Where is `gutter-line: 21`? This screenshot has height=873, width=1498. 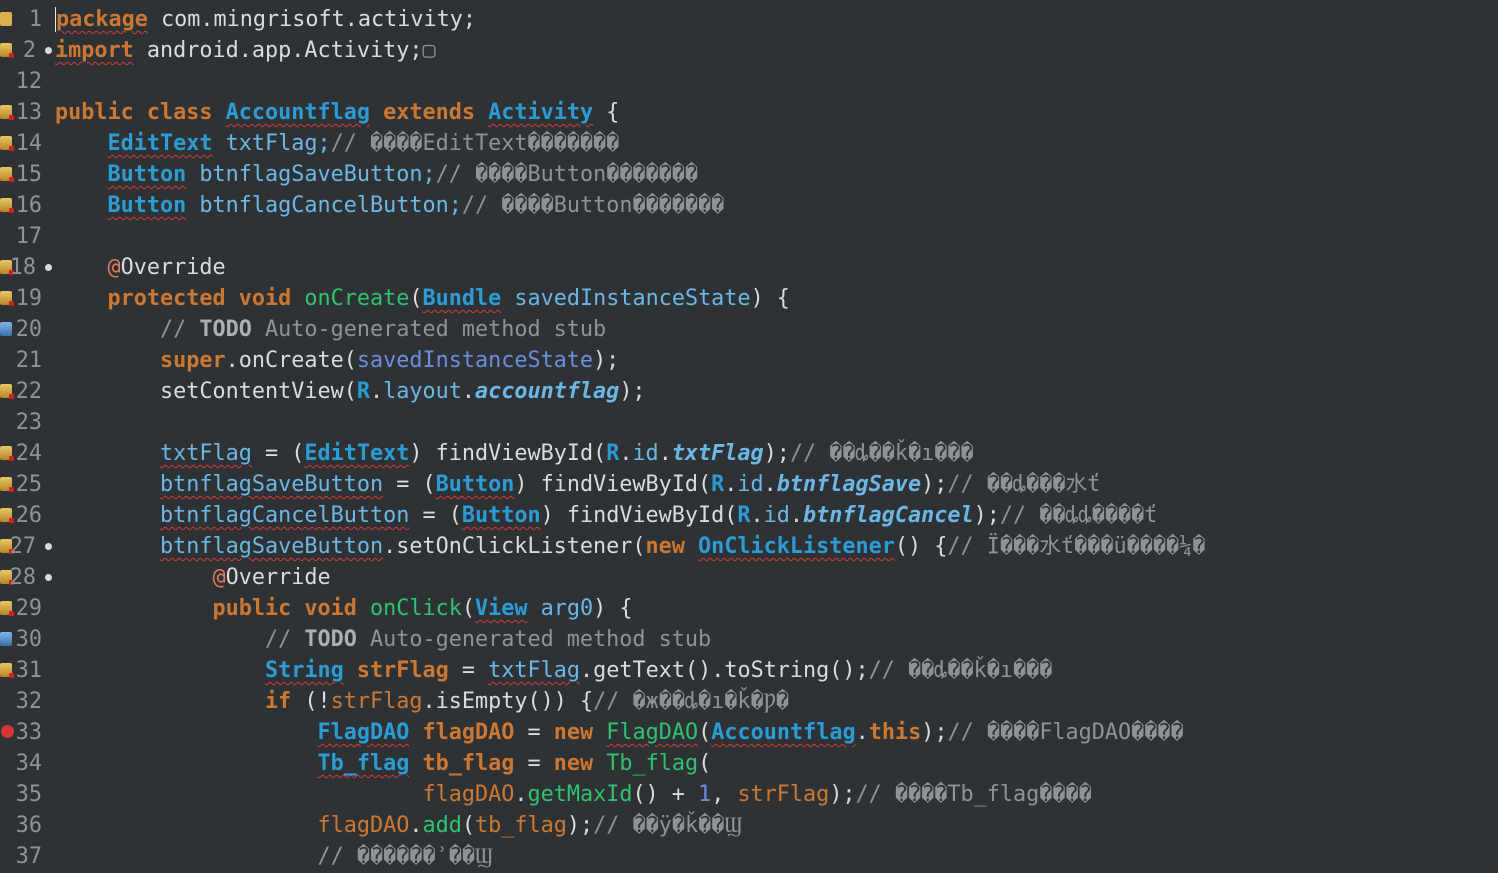 gutter-line: 21 is located at coordinates (28, 360).